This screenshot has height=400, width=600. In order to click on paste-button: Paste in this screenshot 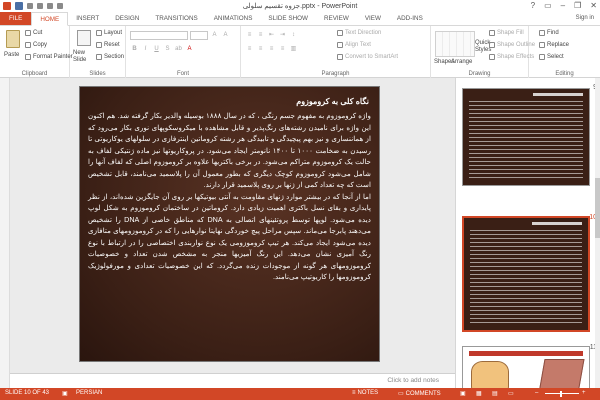, I will do `click(11, 55)`.